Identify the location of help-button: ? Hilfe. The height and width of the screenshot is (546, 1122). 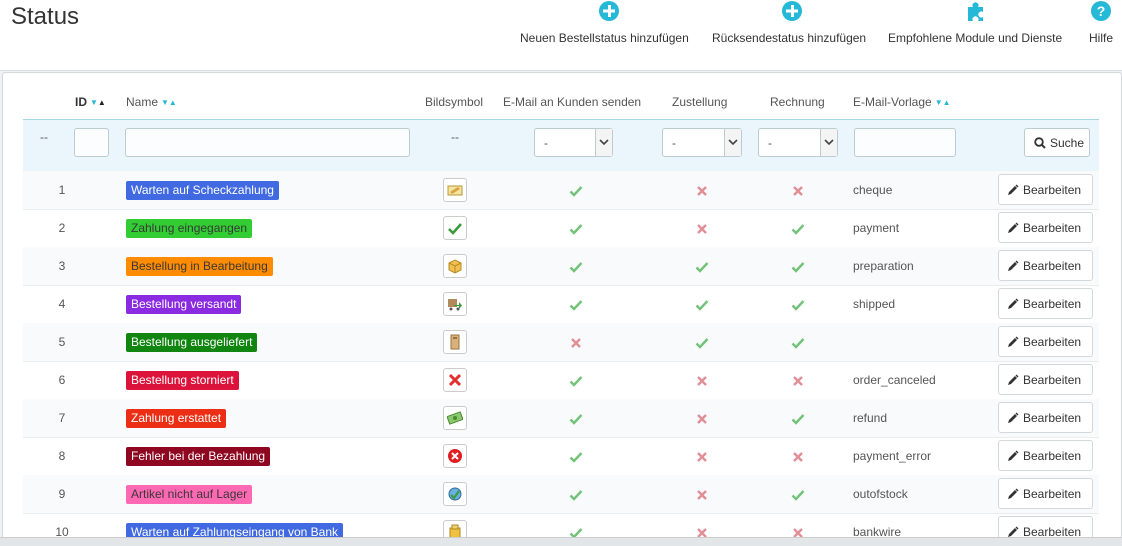
(1102, 24).